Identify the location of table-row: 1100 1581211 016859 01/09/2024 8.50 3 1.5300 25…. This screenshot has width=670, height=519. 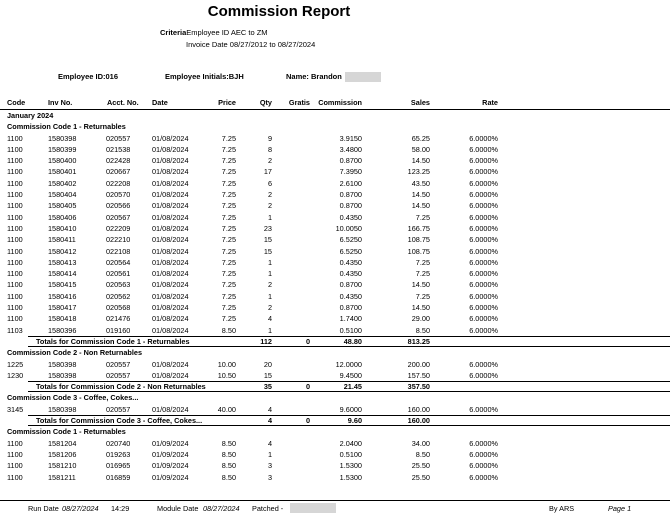
(335, 477).